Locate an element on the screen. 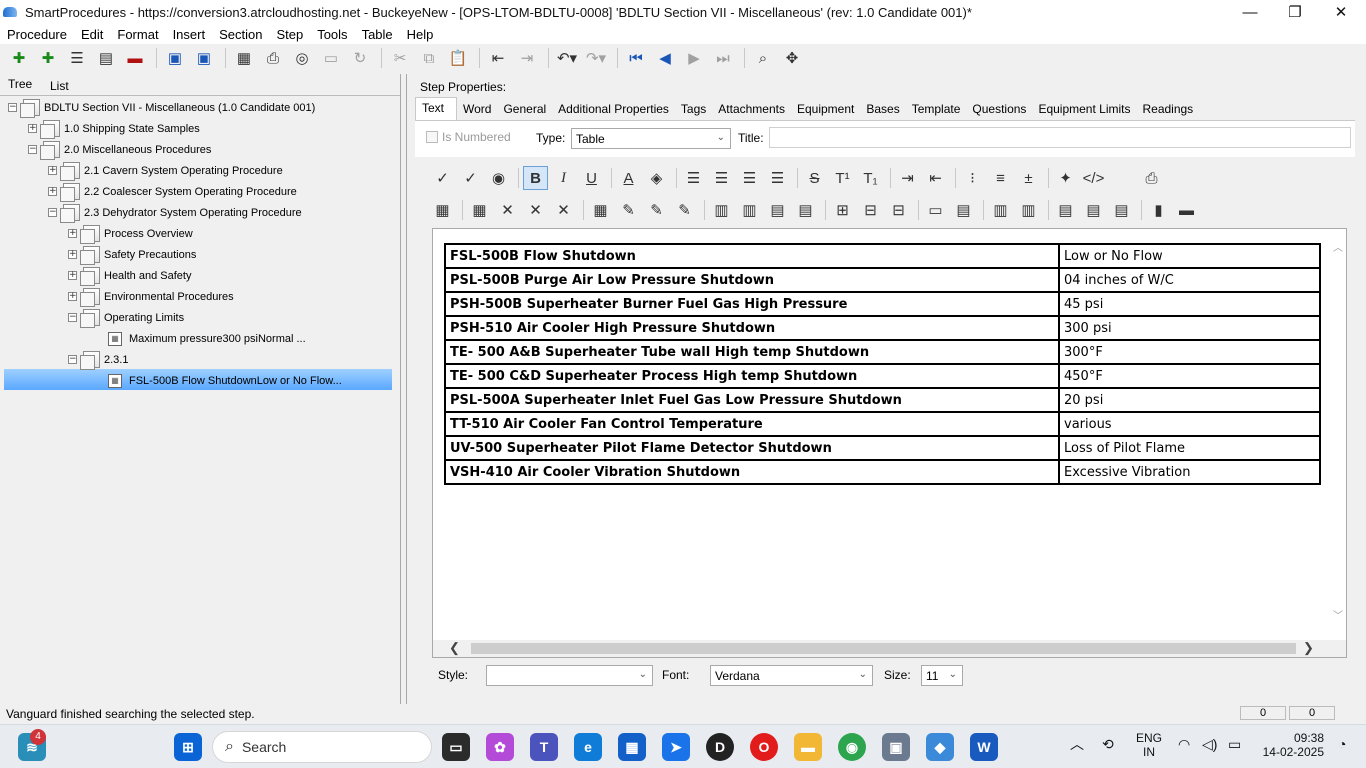  delete-cells-icon: ✕ is located at coordinates (563, 210).